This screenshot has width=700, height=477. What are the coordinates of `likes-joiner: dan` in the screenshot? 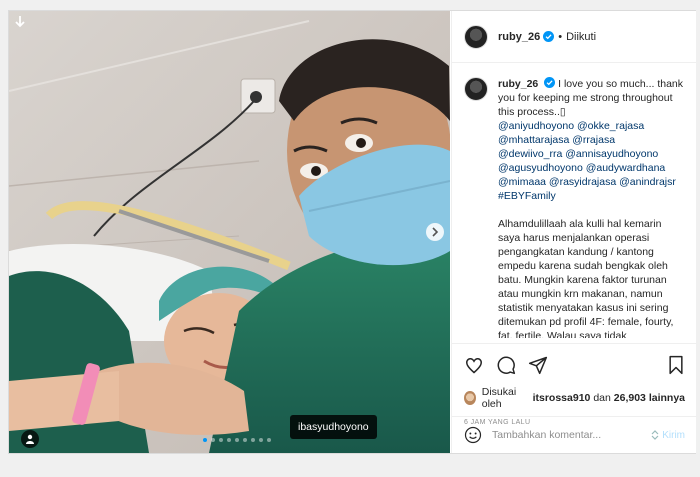 It's located at (602, 398).